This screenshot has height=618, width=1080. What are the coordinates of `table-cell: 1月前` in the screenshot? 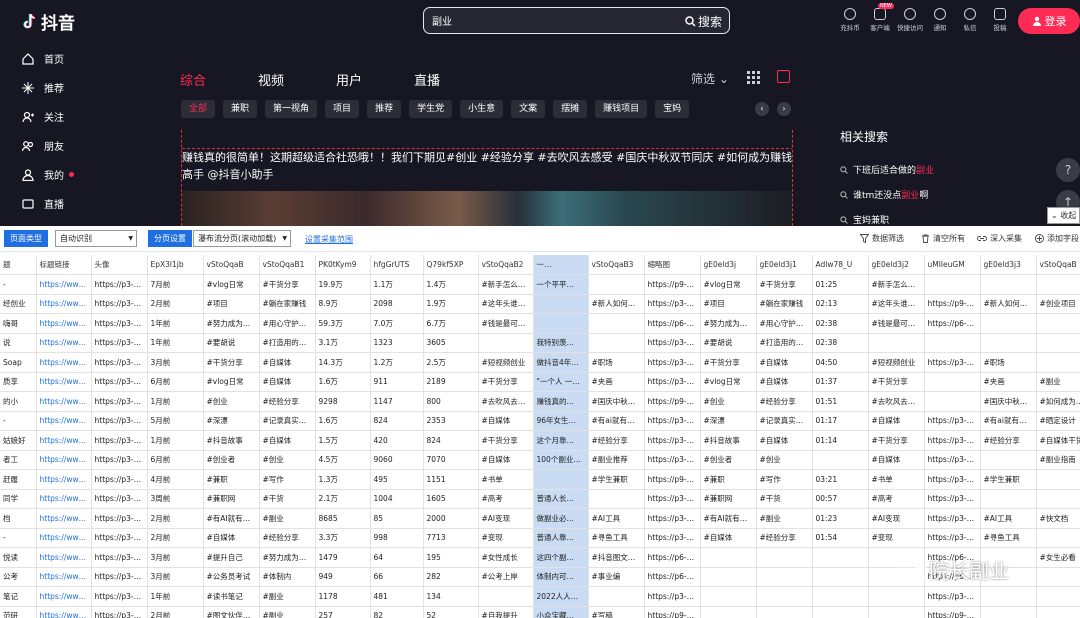 It's located at (175, 401).